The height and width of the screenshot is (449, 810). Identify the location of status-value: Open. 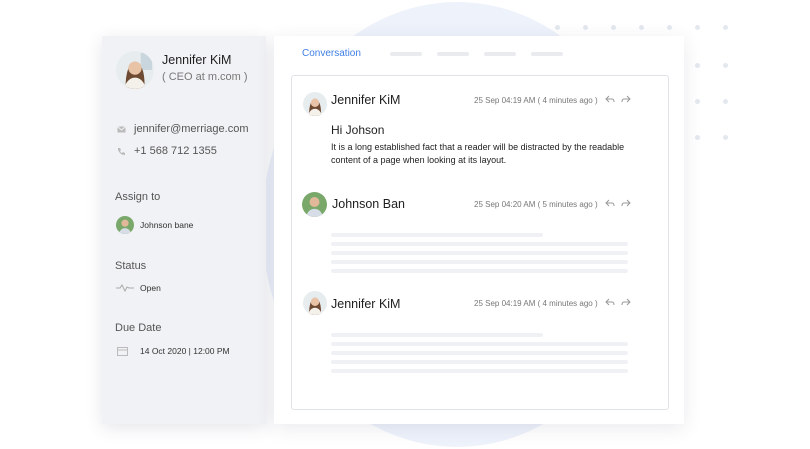
(150, 288).